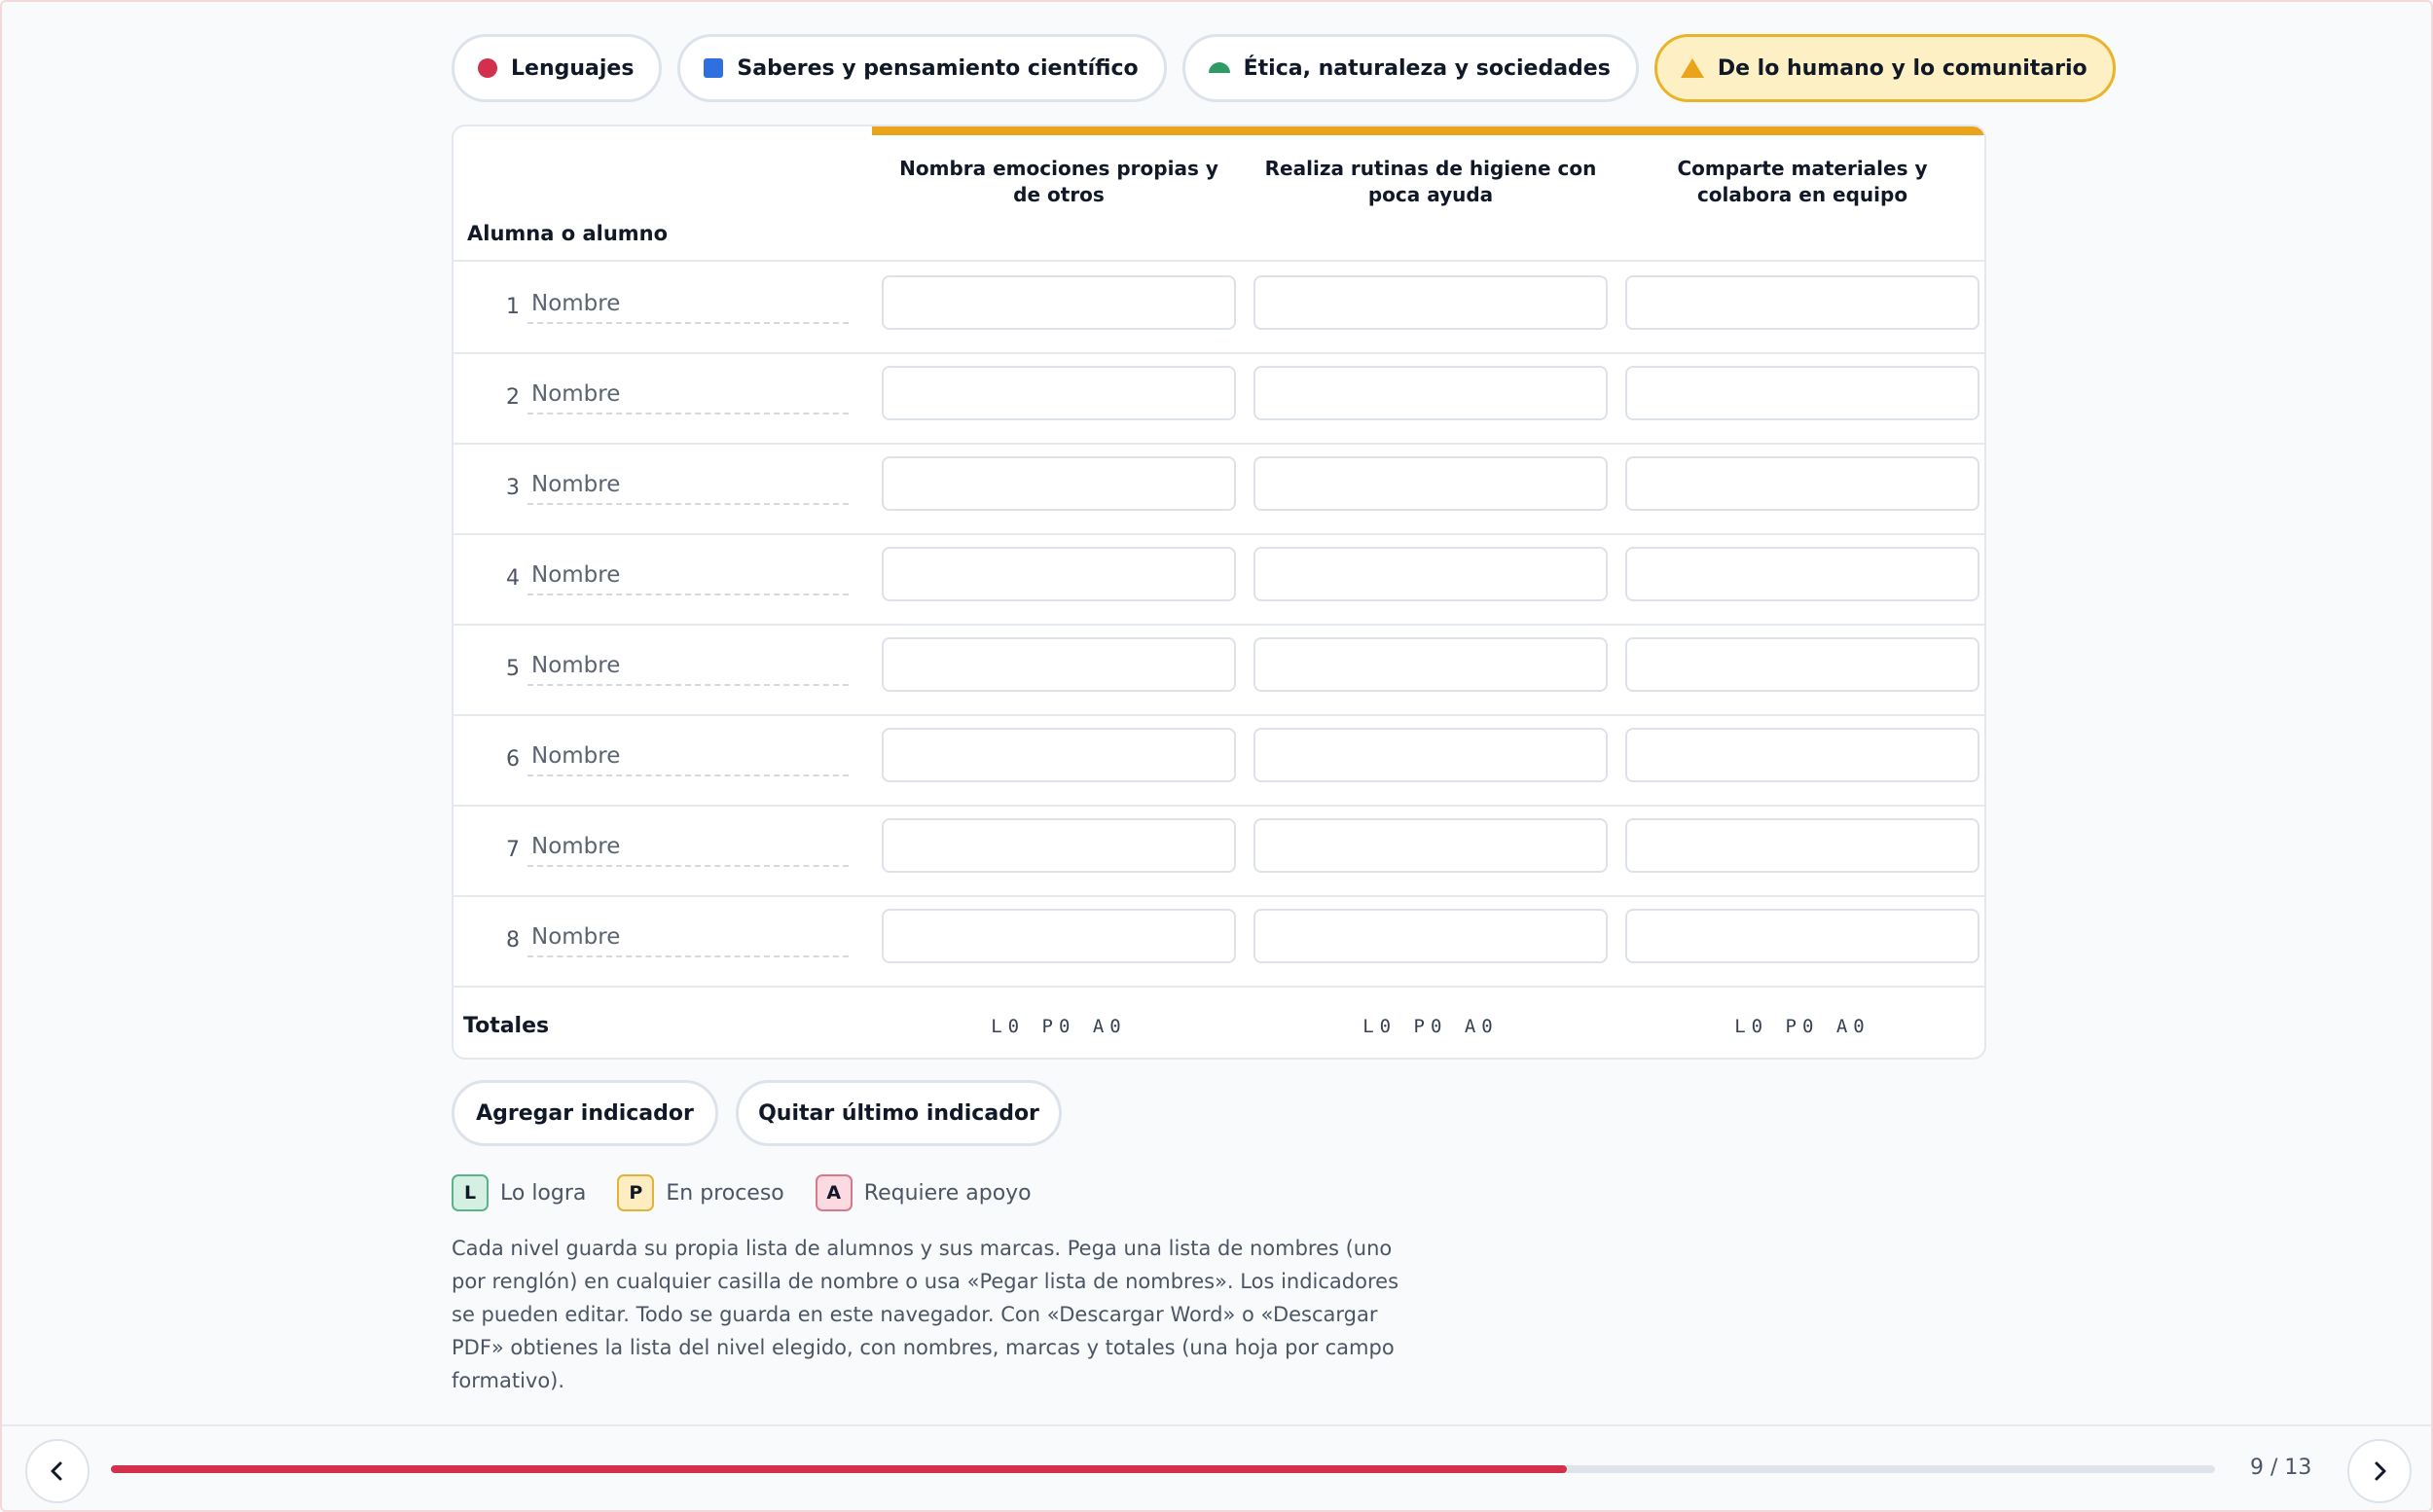 This screenshot has height=1512, width=2433. I want to click on tab-label: Ética, naturaleza y sociedades, so click(1427, 68).